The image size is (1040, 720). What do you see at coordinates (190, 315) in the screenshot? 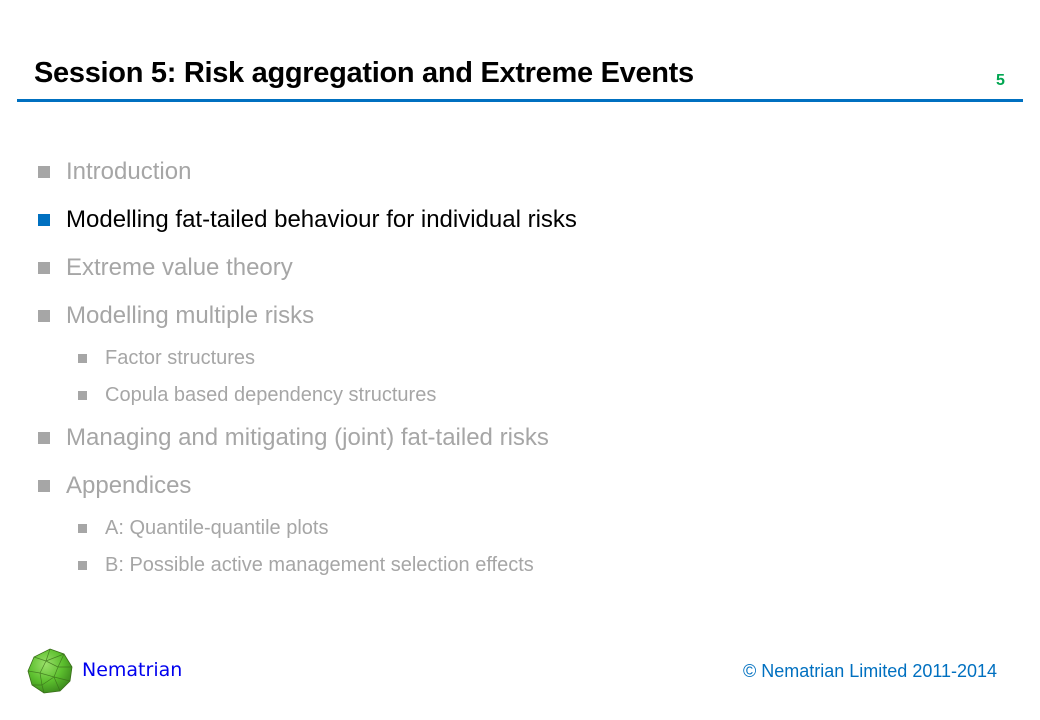
I see `agenda-item-label: Modelling multiple risks` at bounding box center [190, 315].